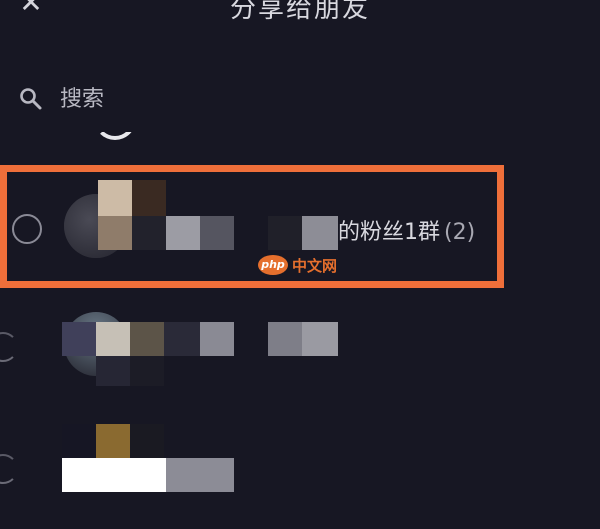  I want to click on search-bar, so click(300, 97).